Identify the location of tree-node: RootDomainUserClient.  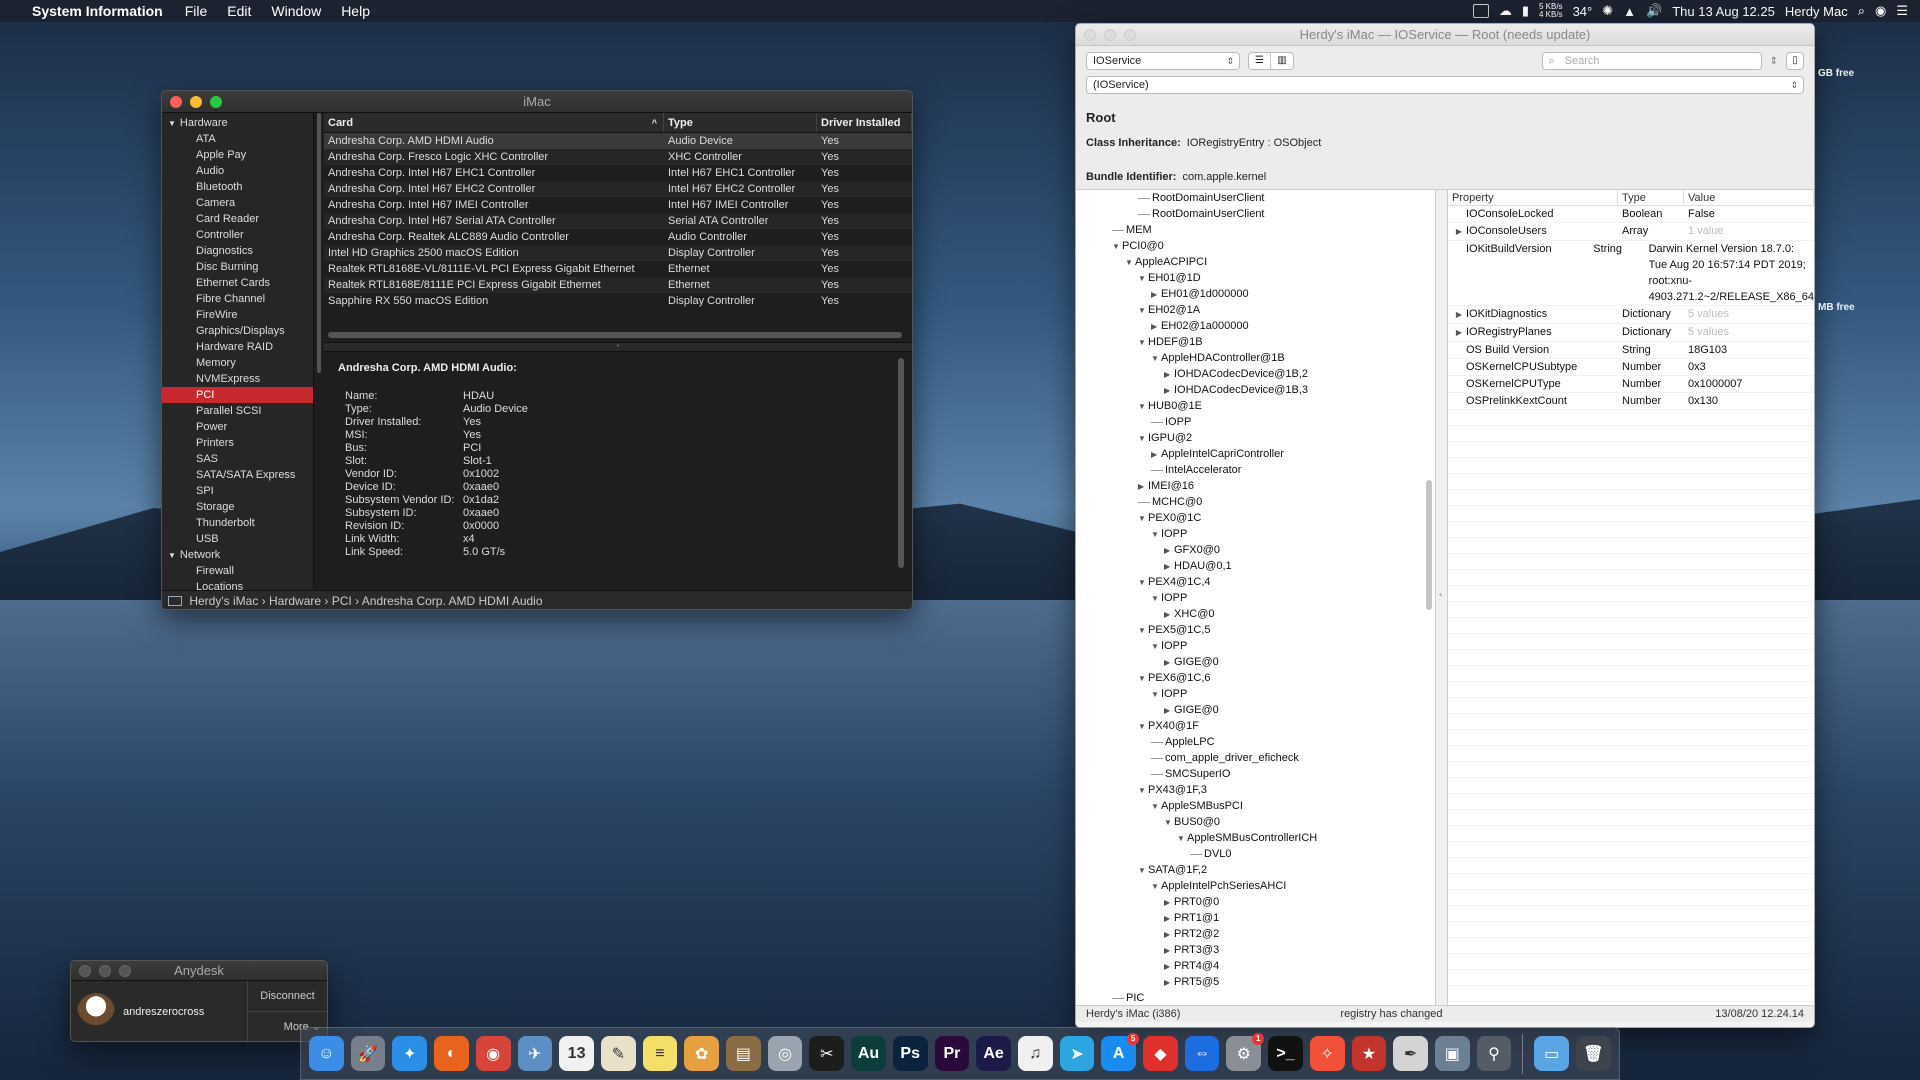
(1255, 214).